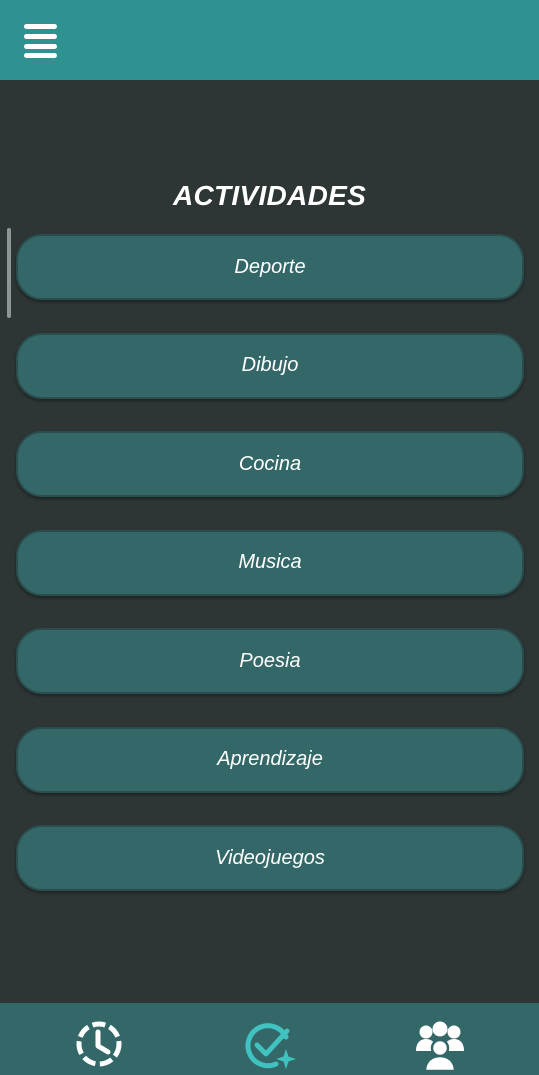 The image size is (539, 1075). What do you see at coordinates (9, 273) in the screenshot?
I see `scrollbar` at bounding box center [9, 273].